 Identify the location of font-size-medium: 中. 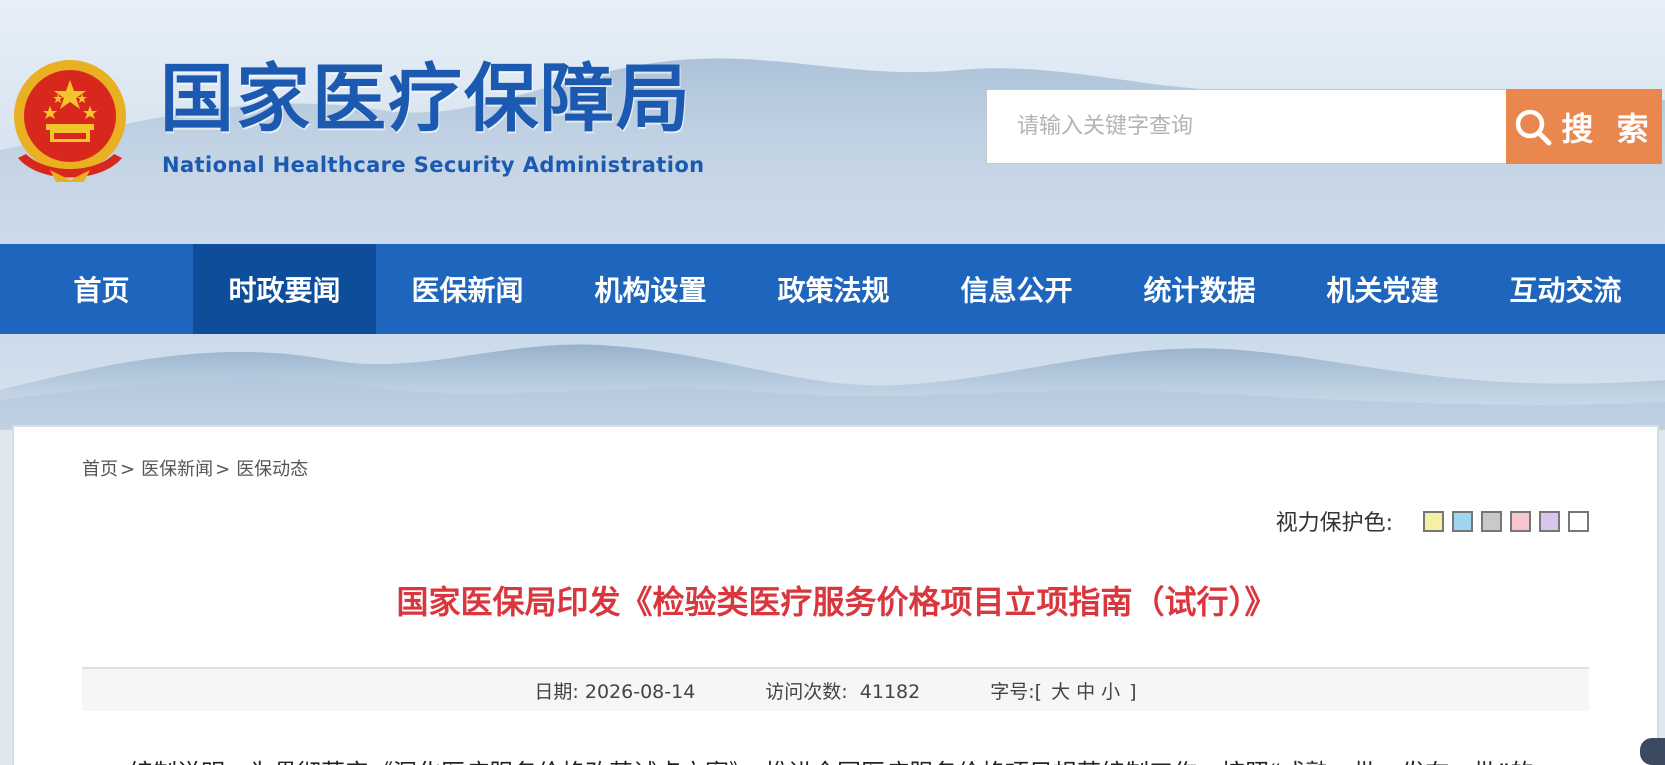
(1085, 692).